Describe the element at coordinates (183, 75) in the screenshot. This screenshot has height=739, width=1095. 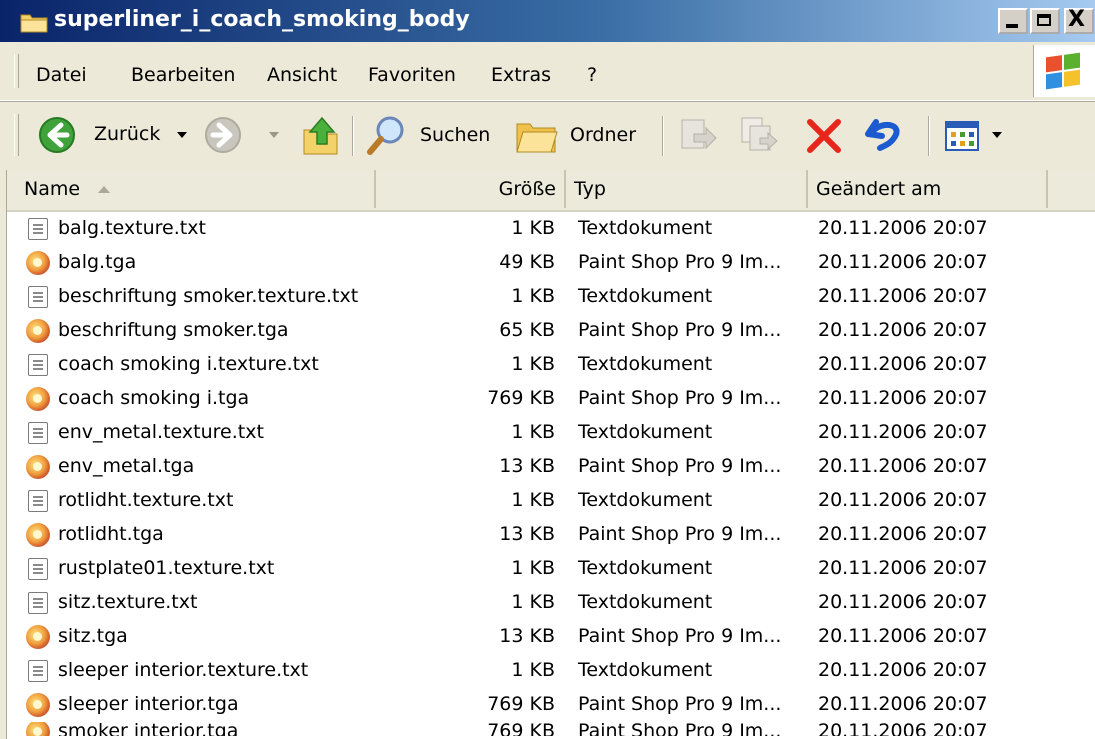
I see `menu-bearbeiten: Bearbeiten` at that location.